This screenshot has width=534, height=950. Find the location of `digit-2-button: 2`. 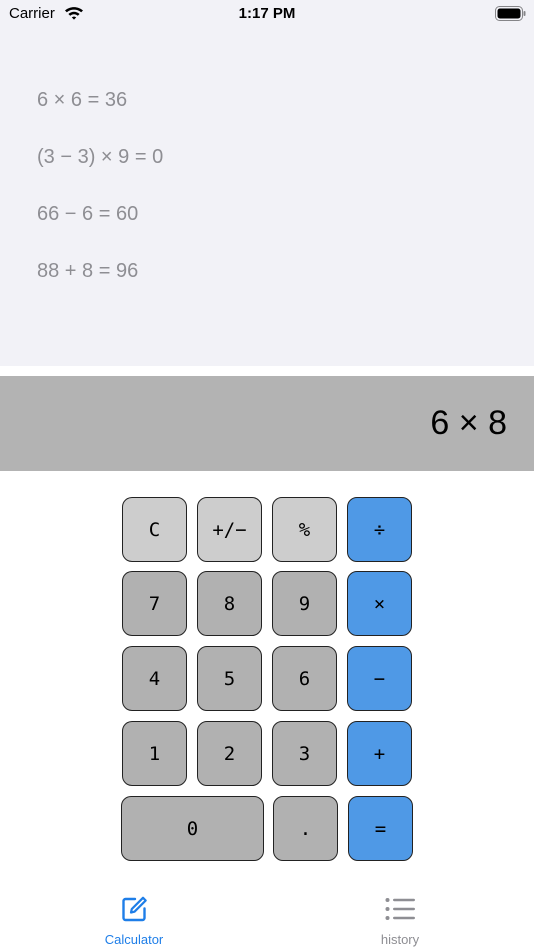

digit-2-button: 2 is located at coordinates (229, 753).